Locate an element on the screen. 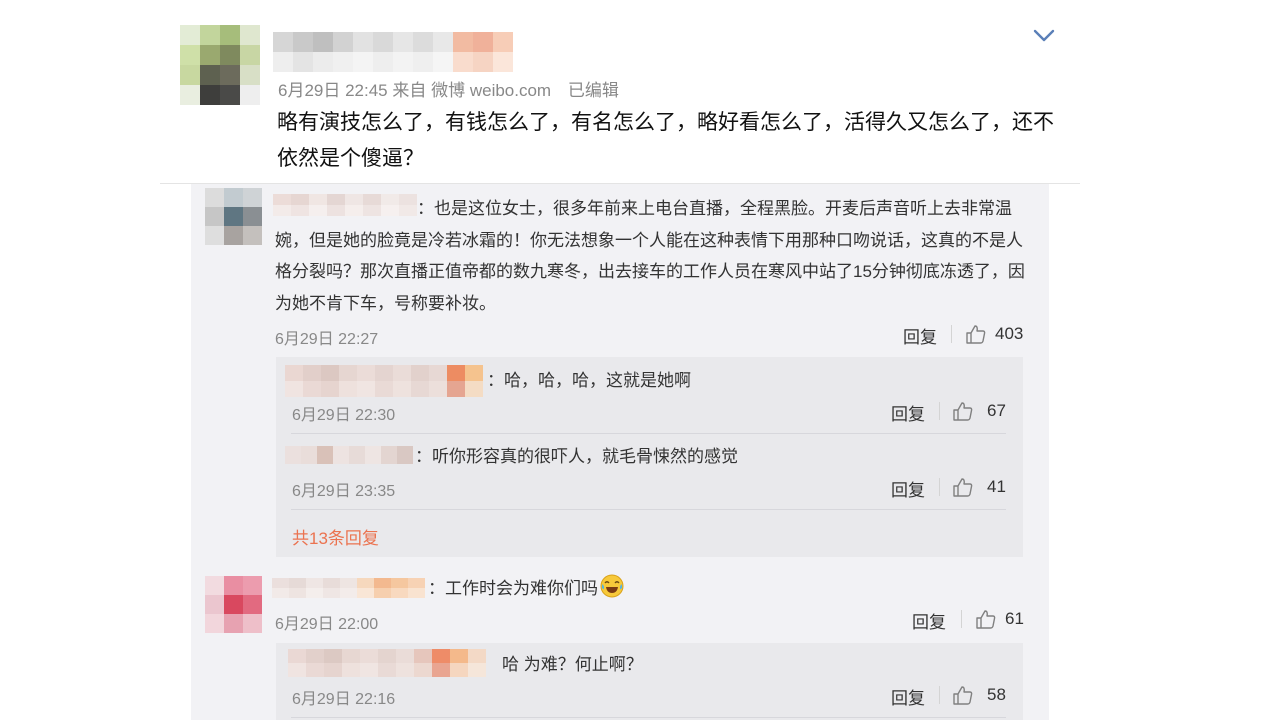 This screenshot has width=1280, height=720. comment-text: ：工作时会为难你们吗 is located at coordinates (526, 589).